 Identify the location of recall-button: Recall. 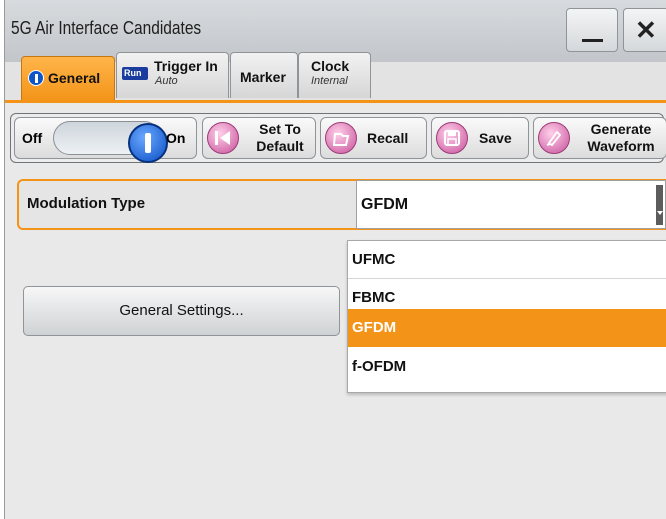
(373, 138).